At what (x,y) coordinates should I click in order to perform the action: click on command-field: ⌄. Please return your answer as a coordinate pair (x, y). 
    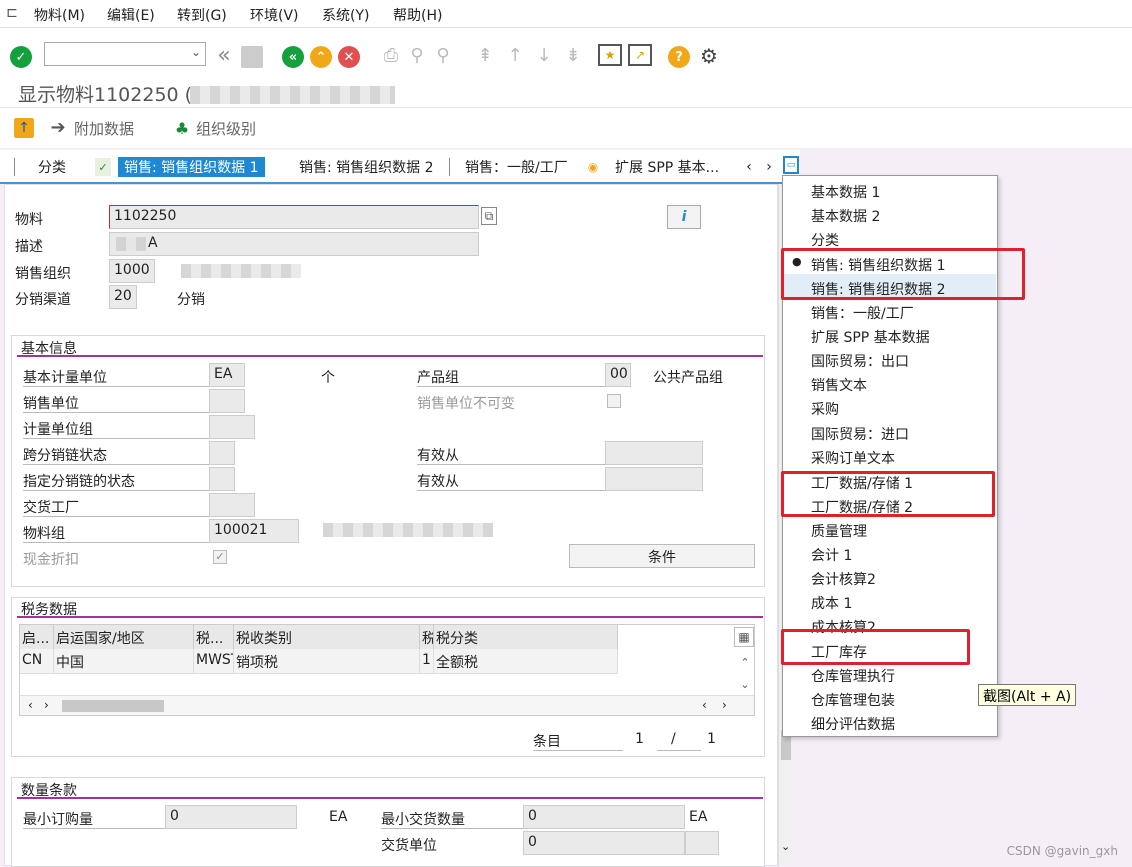
    Looking at the image, I should click on (125, 54).